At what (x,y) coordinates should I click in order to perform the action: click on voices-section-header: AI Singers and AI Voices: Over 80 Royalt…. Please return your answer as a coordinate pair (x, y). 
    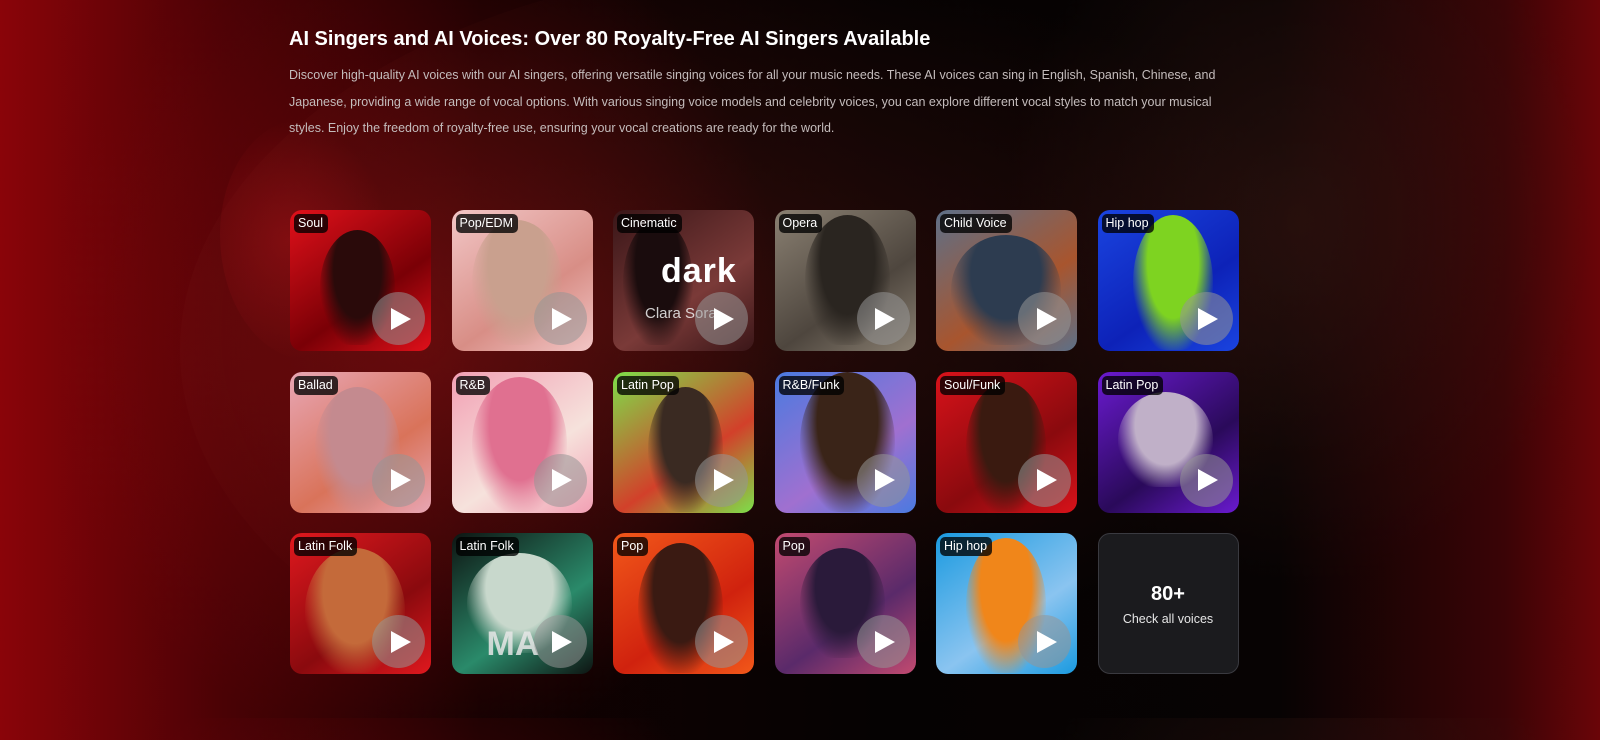
    Looking at the image, I should click on (769, 83).